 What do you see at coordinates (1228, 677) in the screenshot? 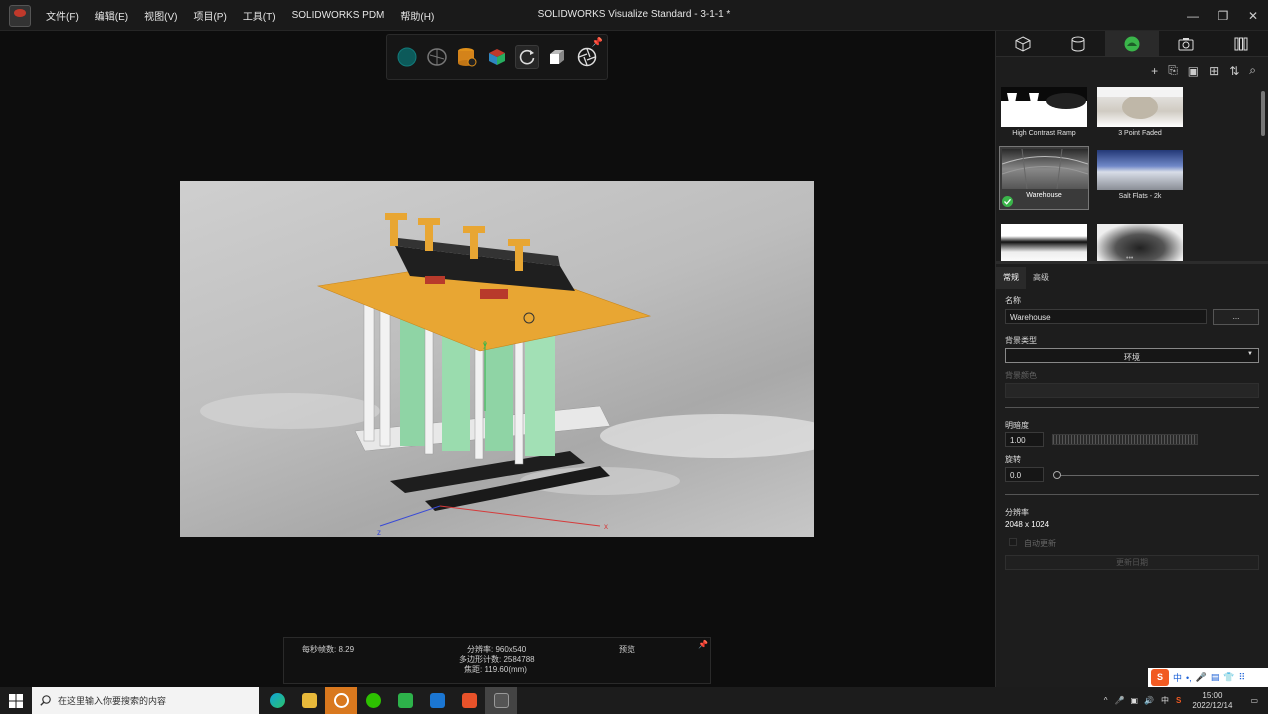
I see `skin-icon: 👕` at bounding box center [1228, 677].